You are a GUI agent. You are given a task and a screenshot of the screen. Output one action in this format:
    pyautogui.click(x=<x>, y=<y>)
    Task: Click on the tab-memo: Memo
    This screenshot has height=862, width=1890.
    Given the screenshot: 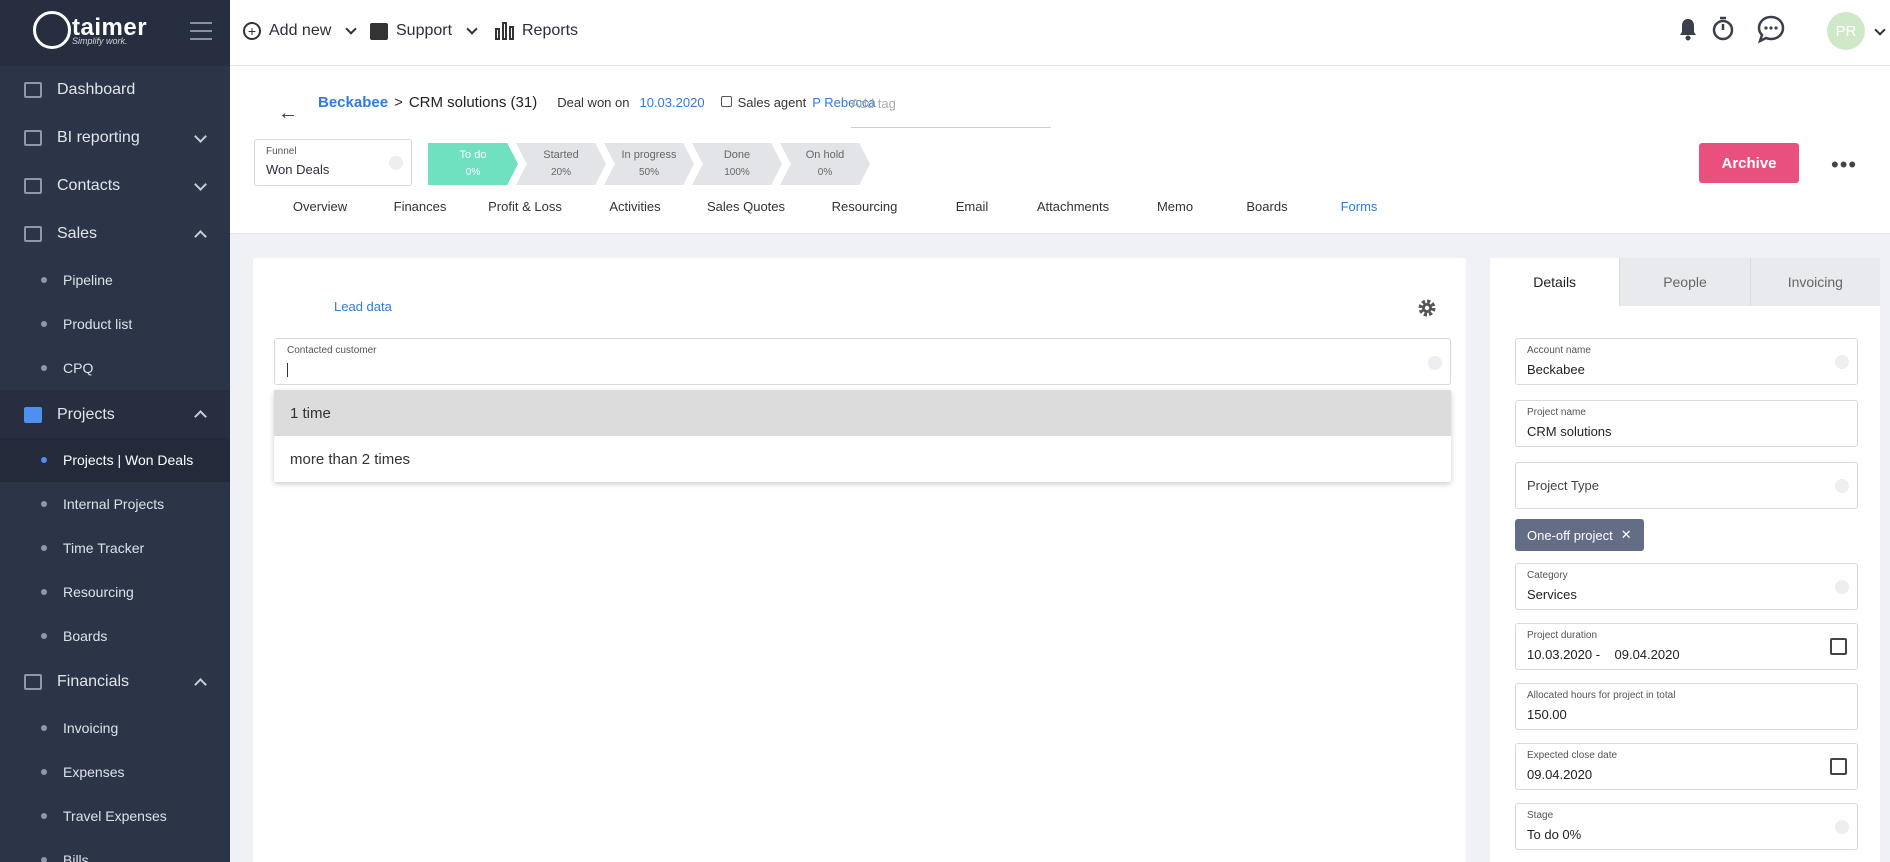 What is the action you would take?
    pyautogui.click(x=1175, y=206)
    